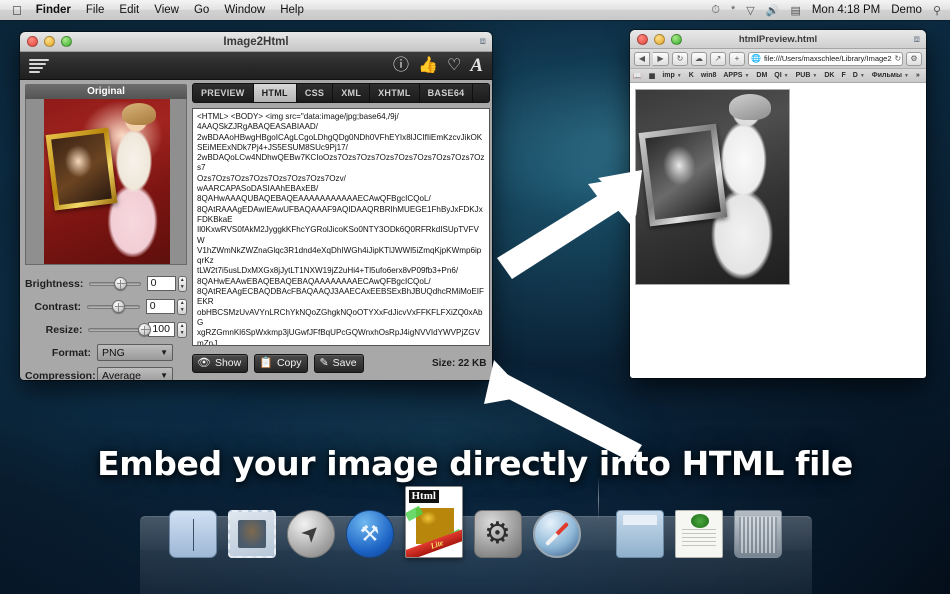  I want to click on bookmark-win8: win8, so click(709, 75).